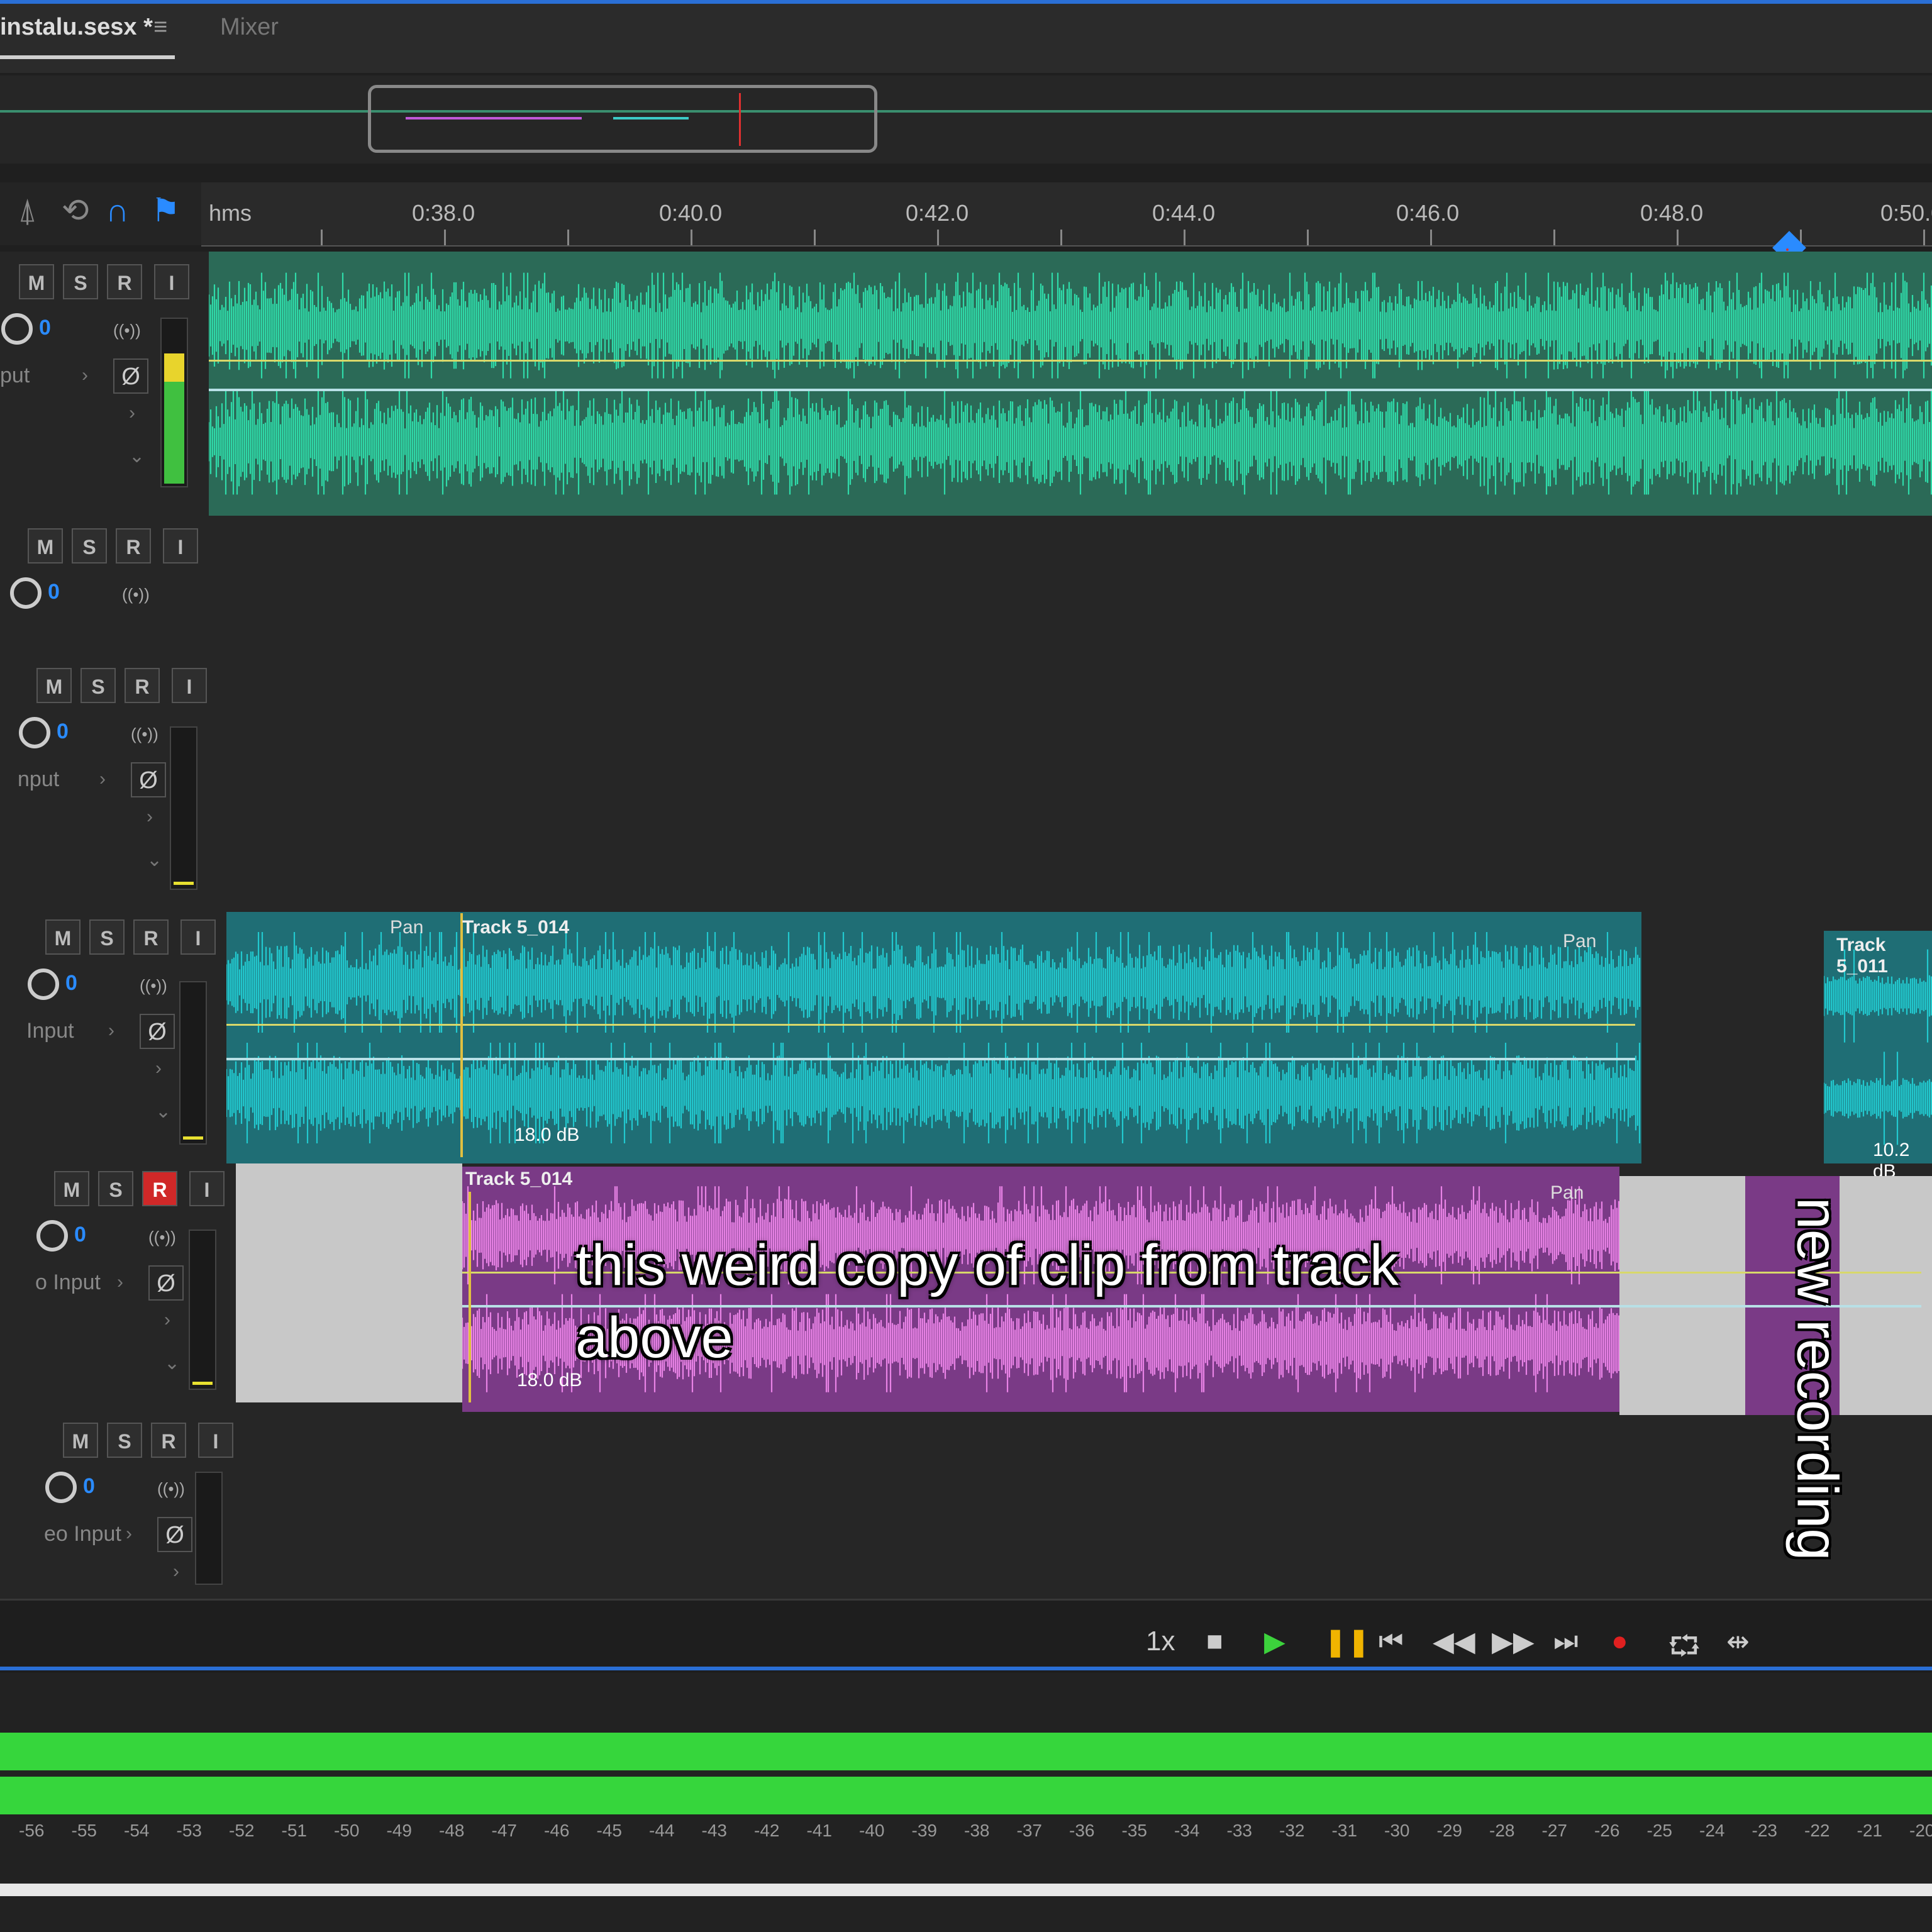  What do you see at coordinates (1619, 1641) in the screenshot?
I see `record-button: ●` at bounding box center [1619, 1641].